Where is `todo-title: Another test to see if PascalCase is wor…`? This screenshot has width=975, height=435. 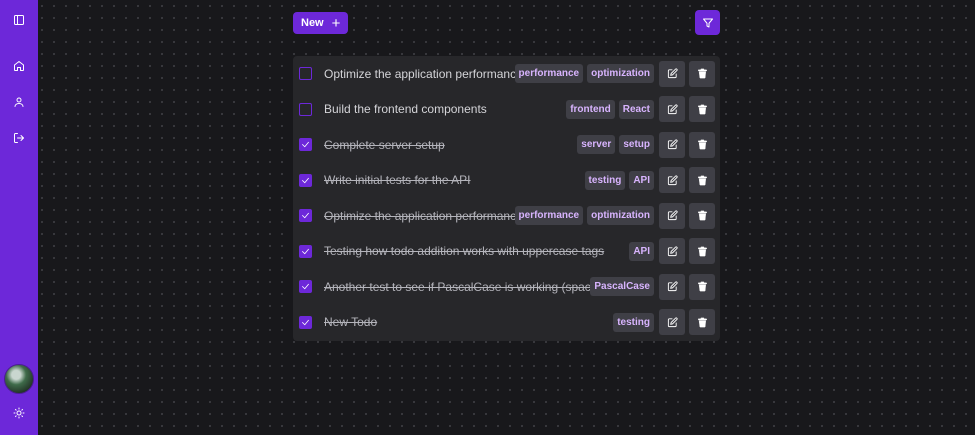
todo-title: Another test to see if PascalCase is wor… is located at coordinates (467, 286).